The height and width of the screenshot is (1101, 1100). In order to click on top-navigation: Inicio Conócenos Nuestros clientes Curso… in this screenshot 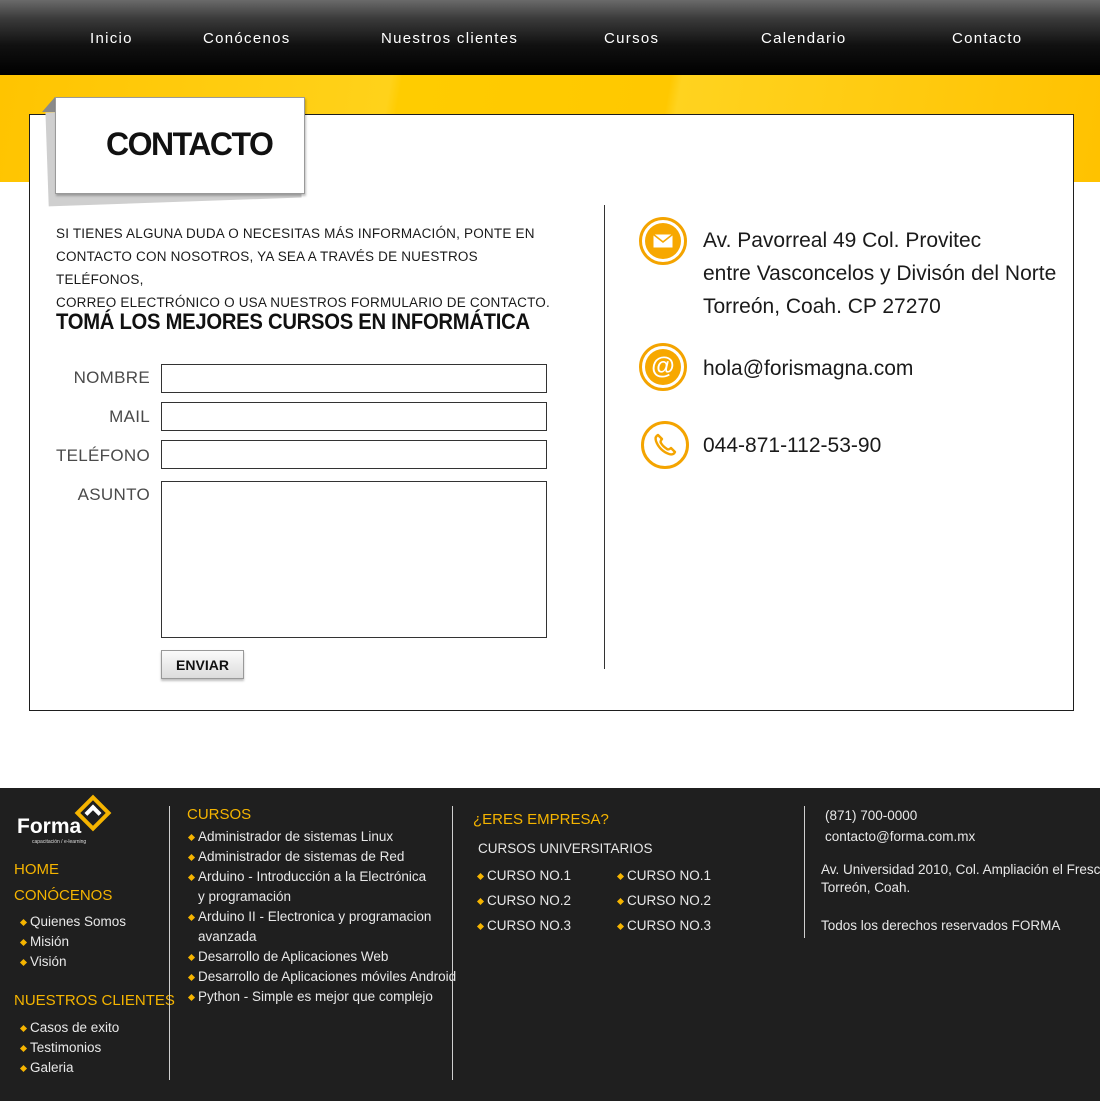, I will do `click(550, 37)`.